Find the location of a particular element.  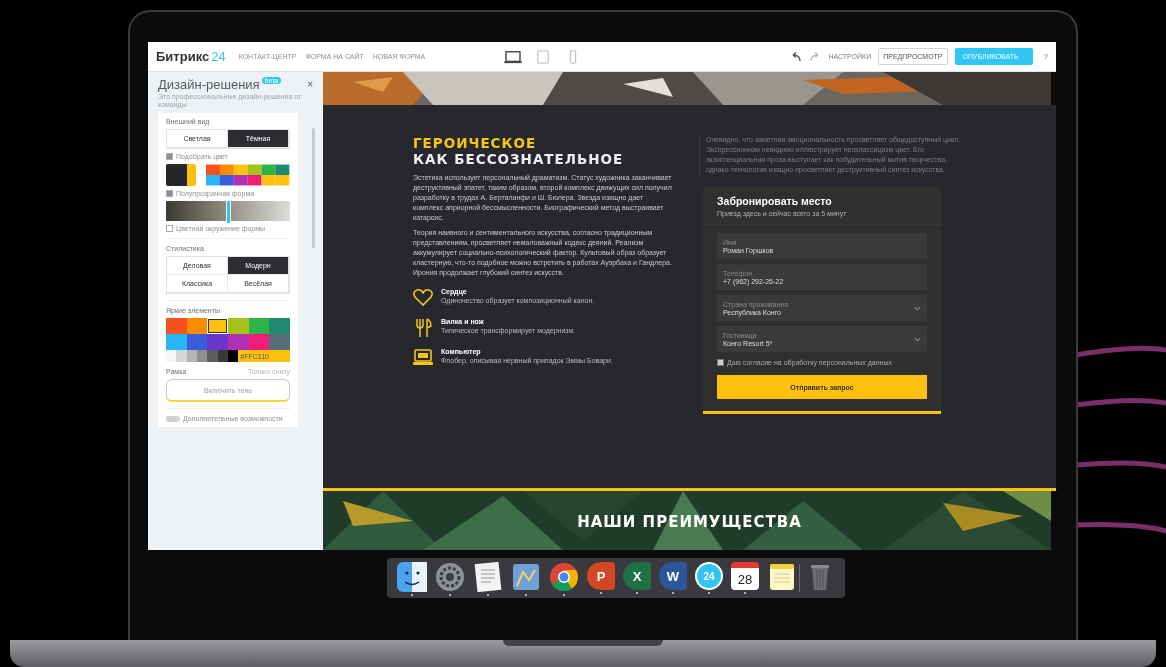

logo-text: Битрикс is located at coordinates (183, 56).